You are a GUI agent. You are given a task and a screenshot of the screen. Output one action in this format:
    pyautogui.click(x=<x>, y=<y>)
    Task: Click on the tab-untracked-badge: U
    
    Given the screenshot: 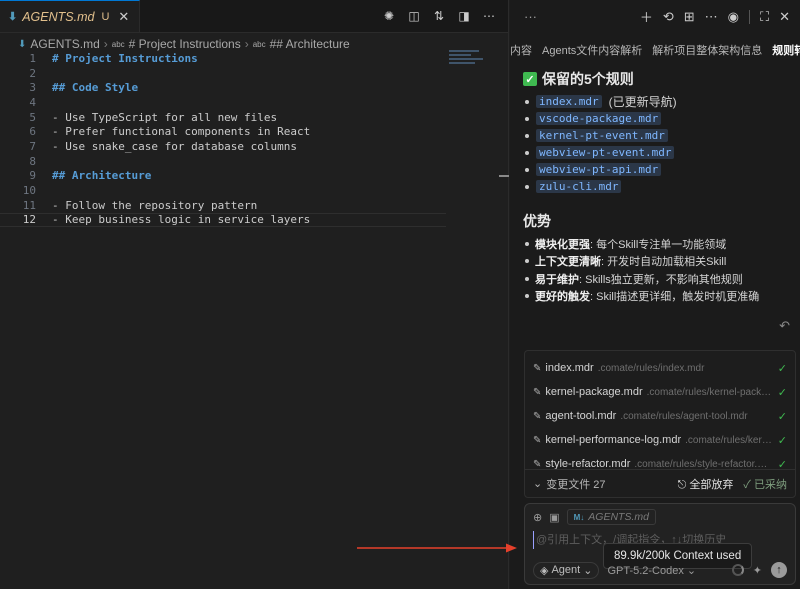 What is the action you would take?
    pyautogui.click(x=105, y=16)
    